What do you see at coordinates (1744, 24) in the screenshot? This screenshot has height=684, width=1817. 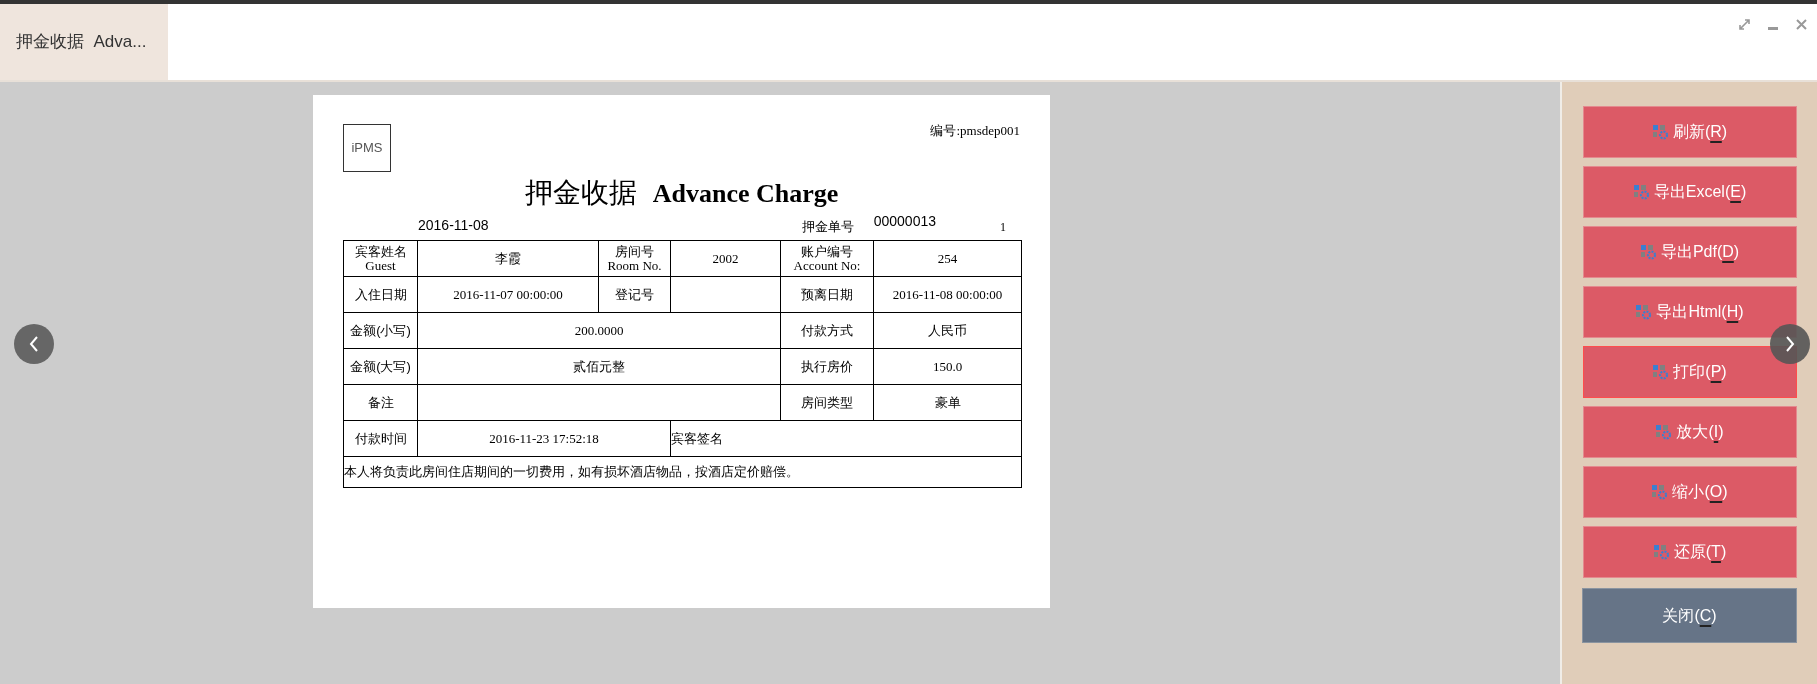 I see `maximize-icon` at bounding box center [1744, 24].